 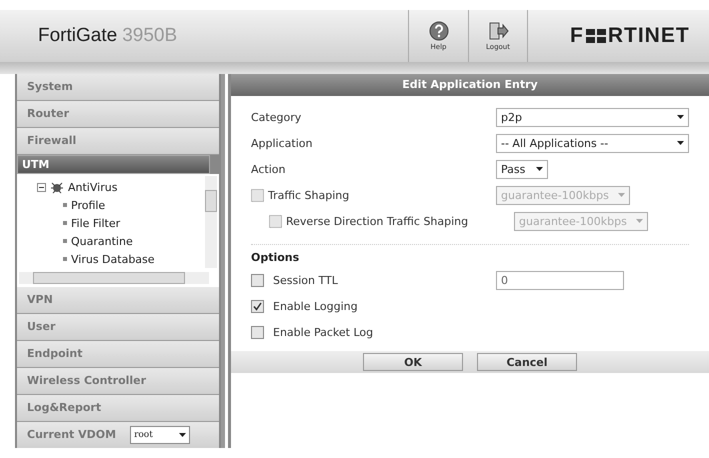 I want to click on option-label: Enable Packet Log, so click(x=323, y=332).